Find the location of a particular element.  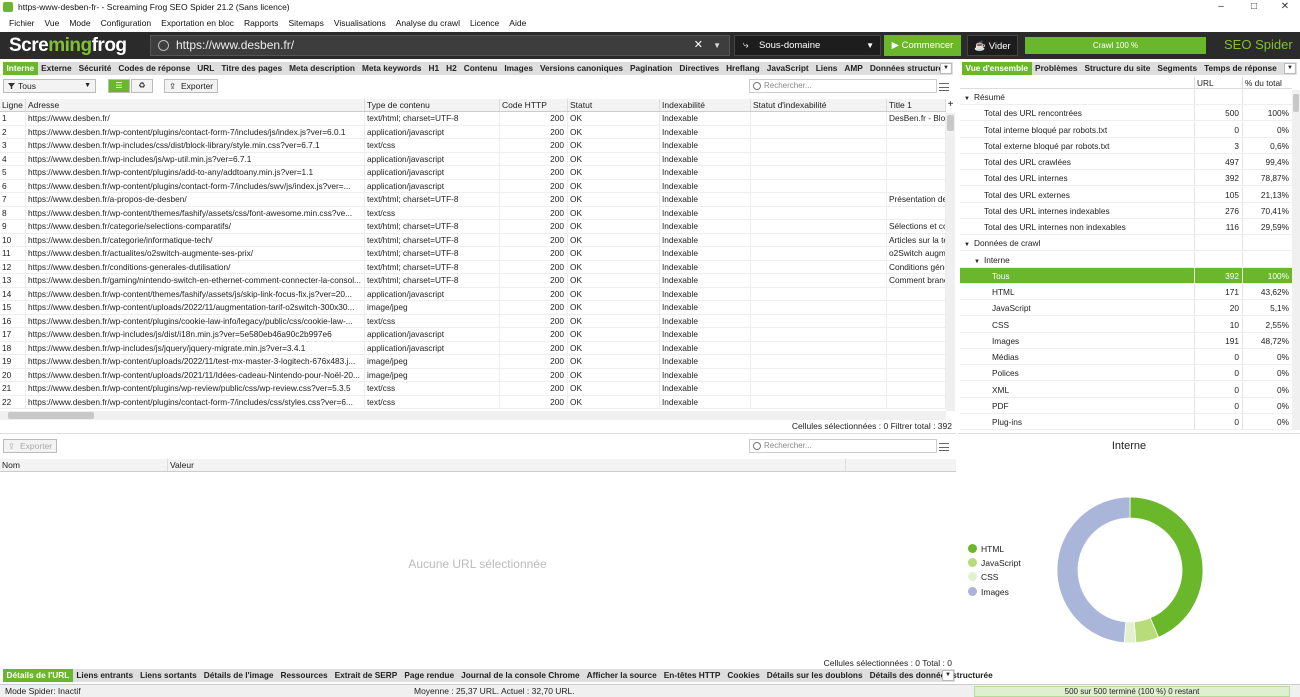

donut-slice-html is located at coordinates (1166, 567).